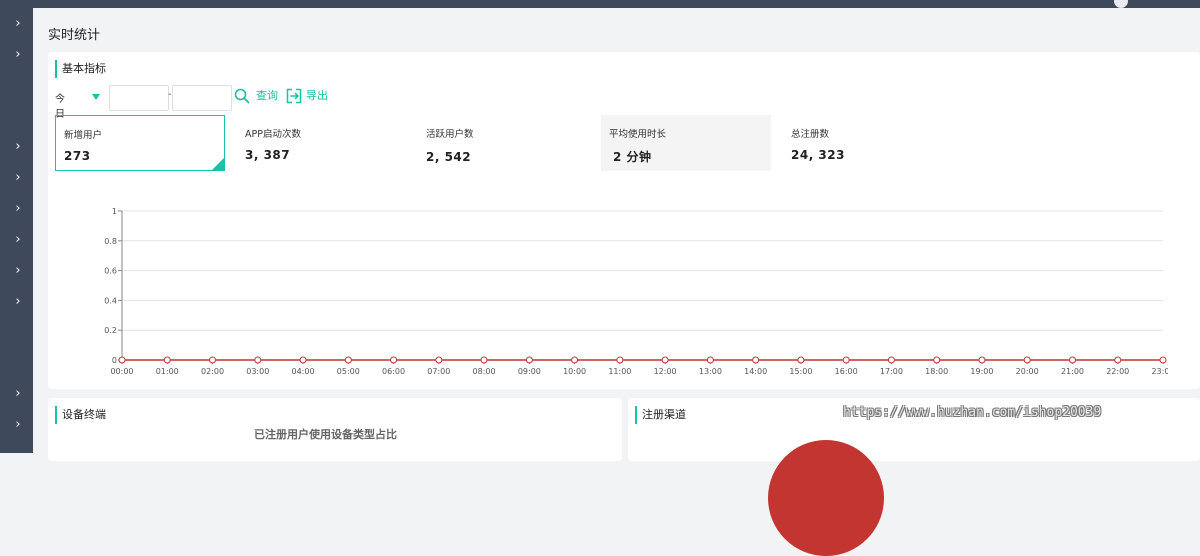 The width and height of the screenshot is (1200, 556). Describe the element at coordinates (80, 69) in the screenshot. I see `section-title: 基本指标` at that location.